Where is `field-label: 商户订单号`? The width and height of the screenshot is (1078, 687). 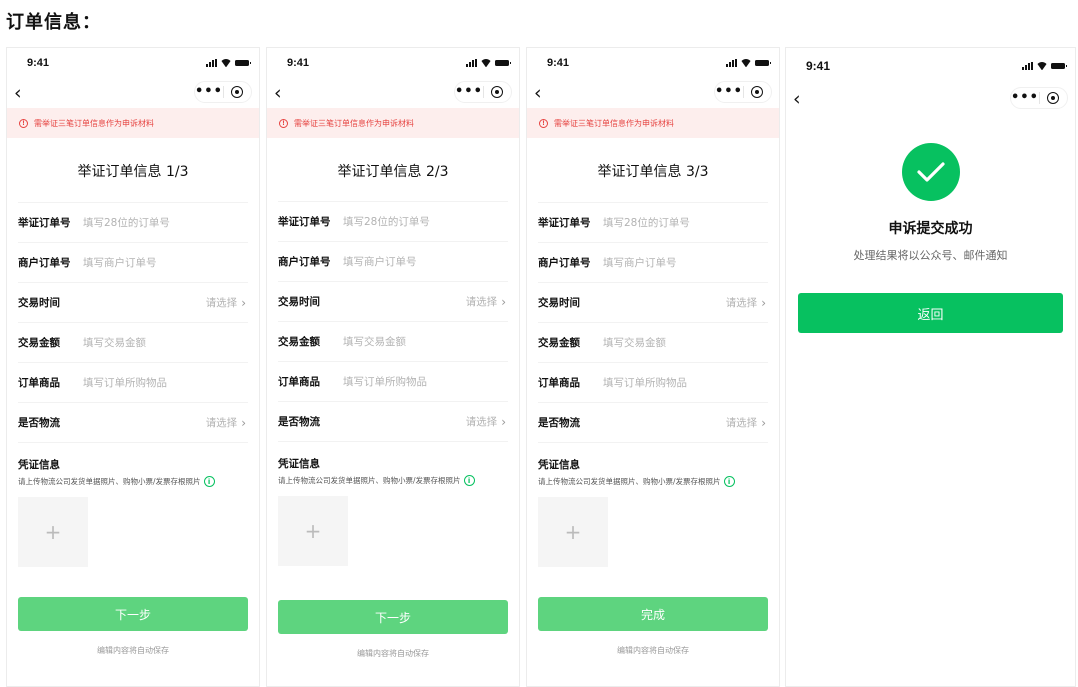
field-label: 商户订单号 is located at coordinates (564, 263).